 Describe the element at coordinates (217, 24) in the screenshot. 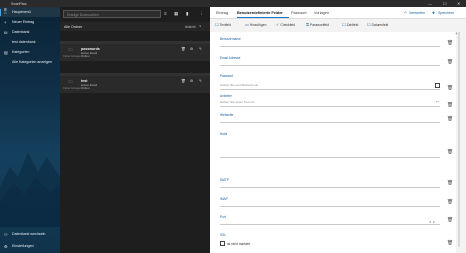

I see `textfield-icon: ☐` at that location.